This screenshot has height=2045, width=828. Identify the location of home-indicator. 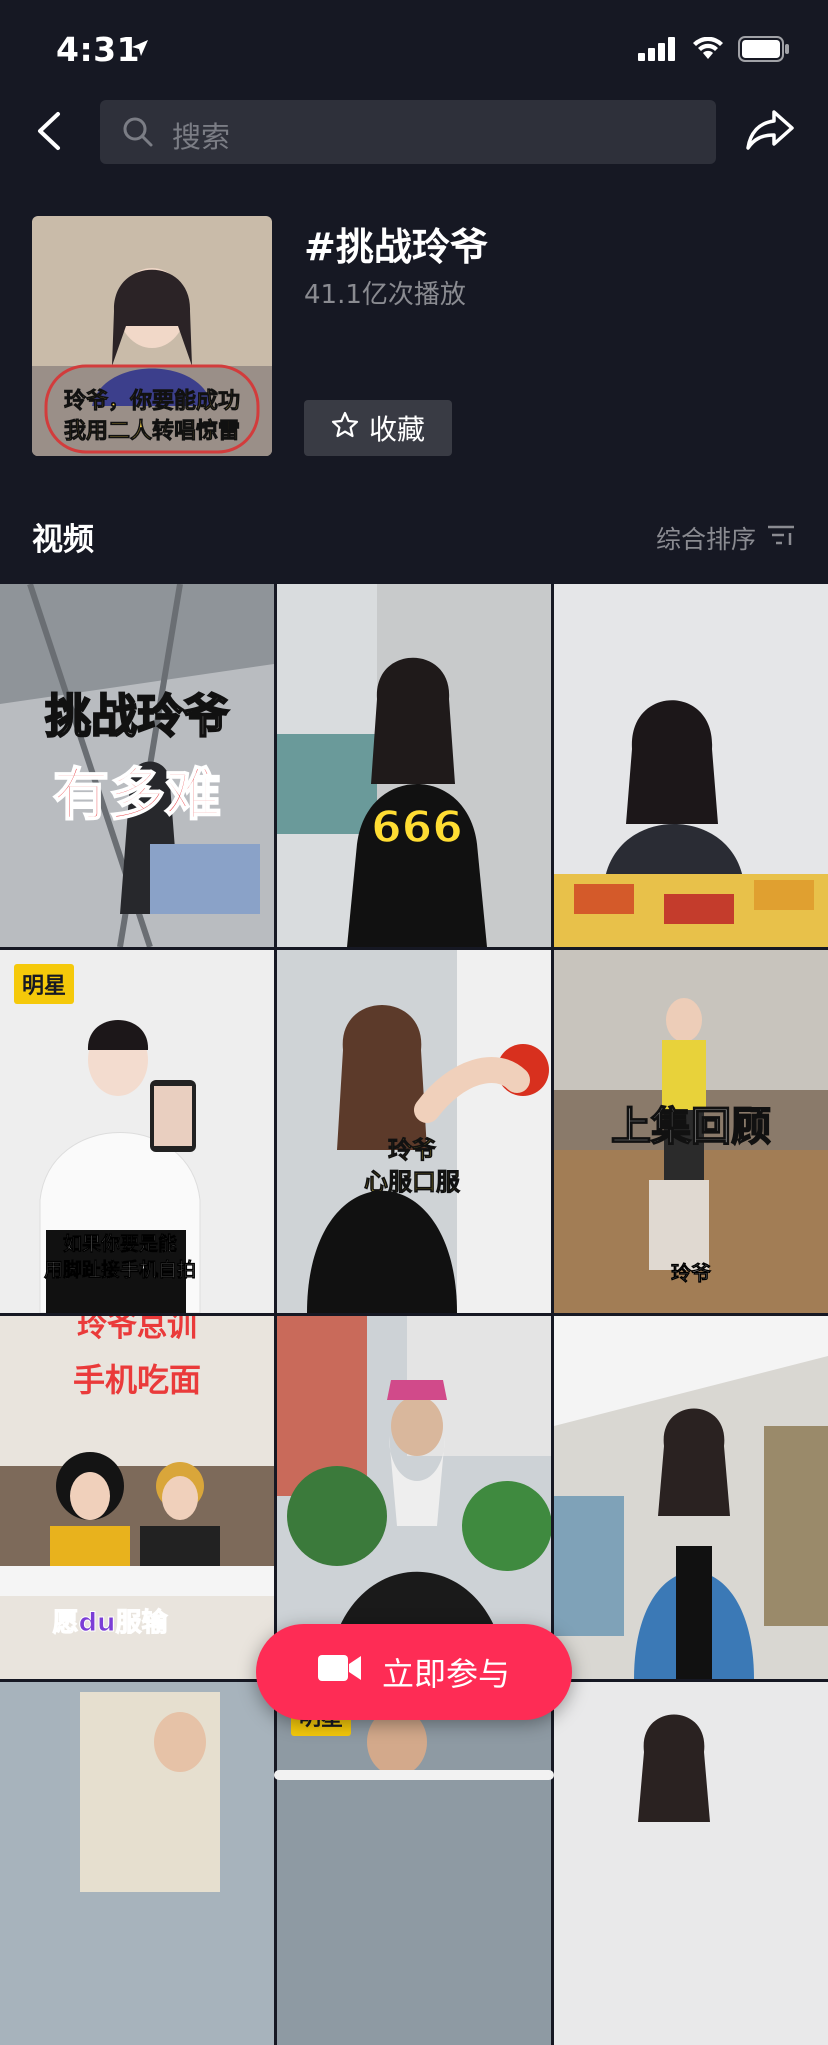
(414, 1775).